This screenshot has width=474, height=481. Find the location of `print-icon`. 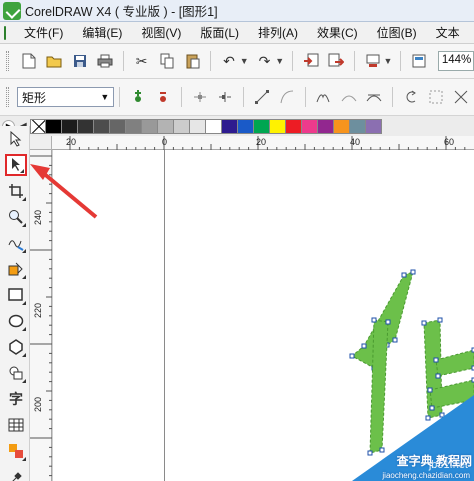

print-icon is located at coordinates (104, 61).